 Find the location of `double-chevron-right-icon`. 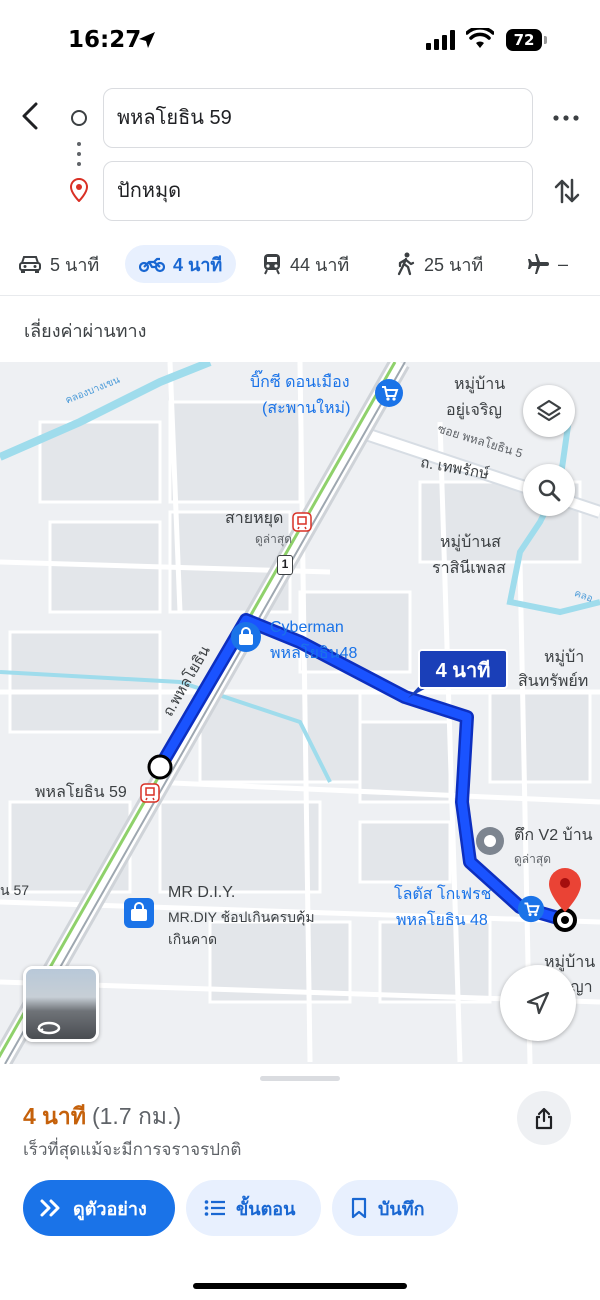

double-chevron-right-icon is located at coordinates (50, 1208).